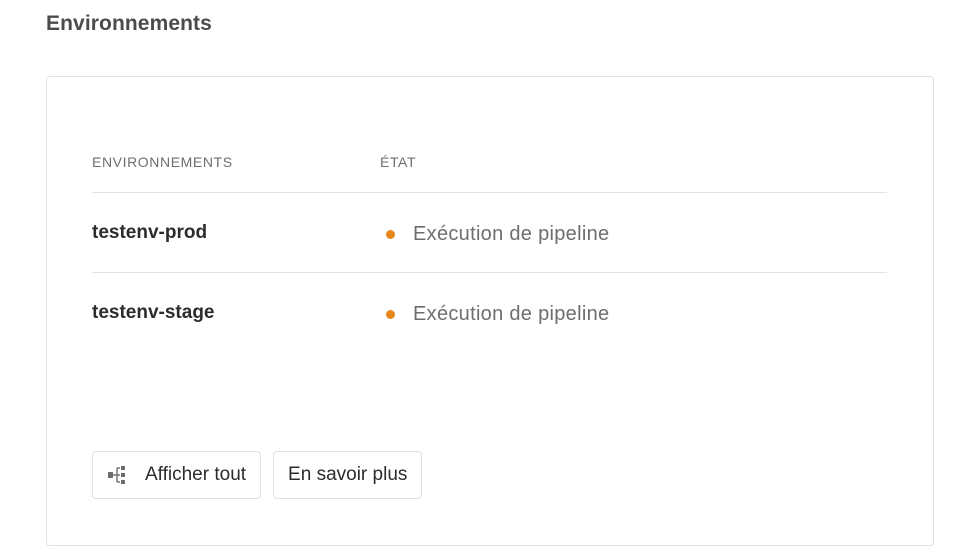 The width and height of the screenshot is (974, 550). I want to click on learn-more-button: En savoir plus, so click(348, 475).